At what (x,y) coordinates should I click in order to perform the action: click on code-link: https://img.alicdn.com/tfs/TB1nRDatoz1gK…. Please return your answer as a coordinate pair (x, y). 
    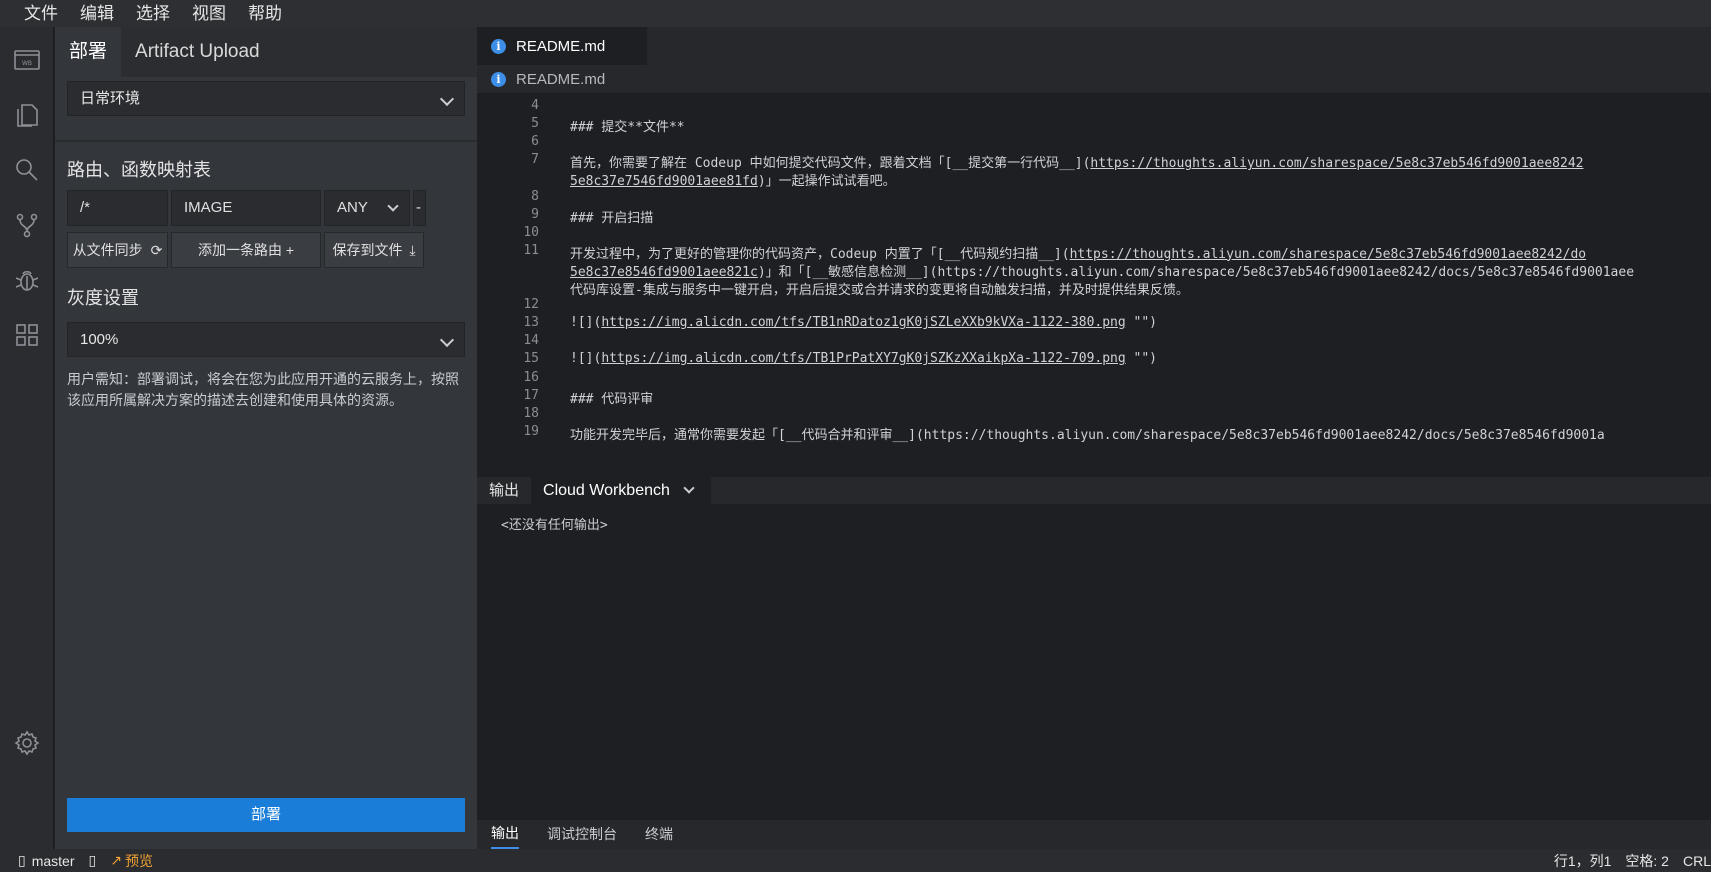
    Looking at the image, I should click on (863, 322).